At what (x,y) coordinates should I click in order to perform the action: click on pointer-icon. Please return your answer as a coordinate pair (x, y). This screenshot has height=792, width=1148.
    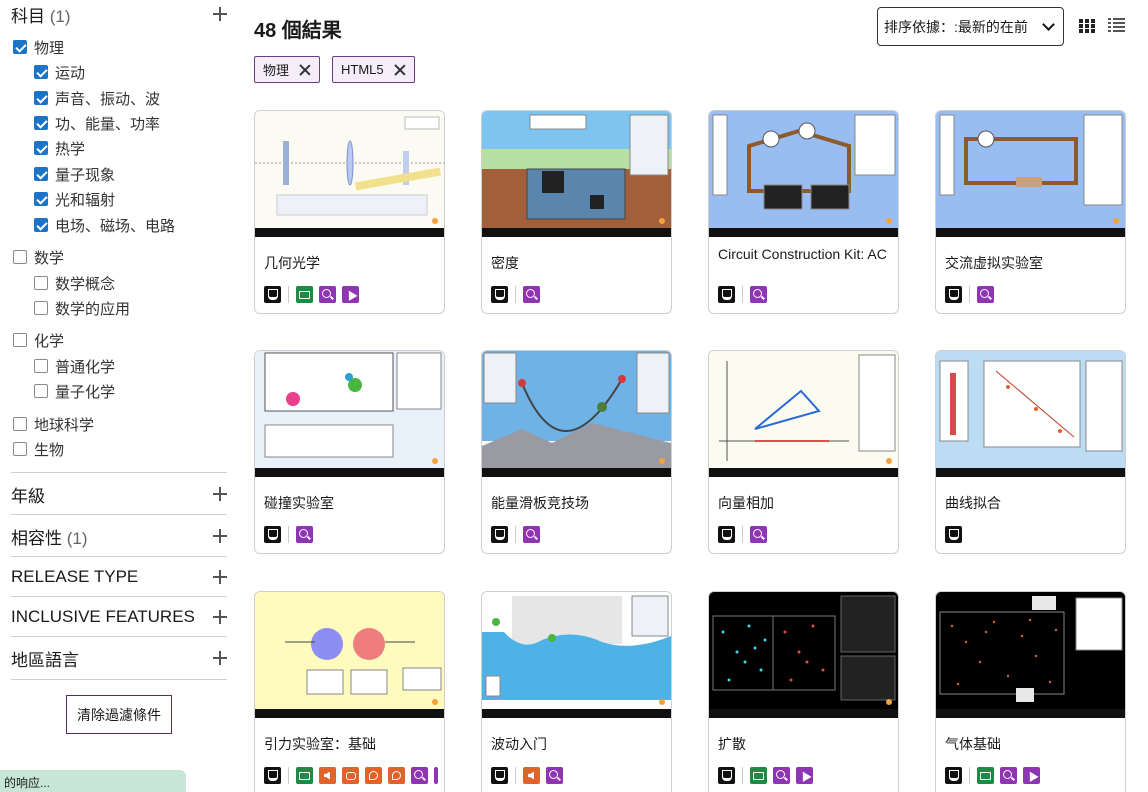
    Looking at the image, I should click on (1031, 775).